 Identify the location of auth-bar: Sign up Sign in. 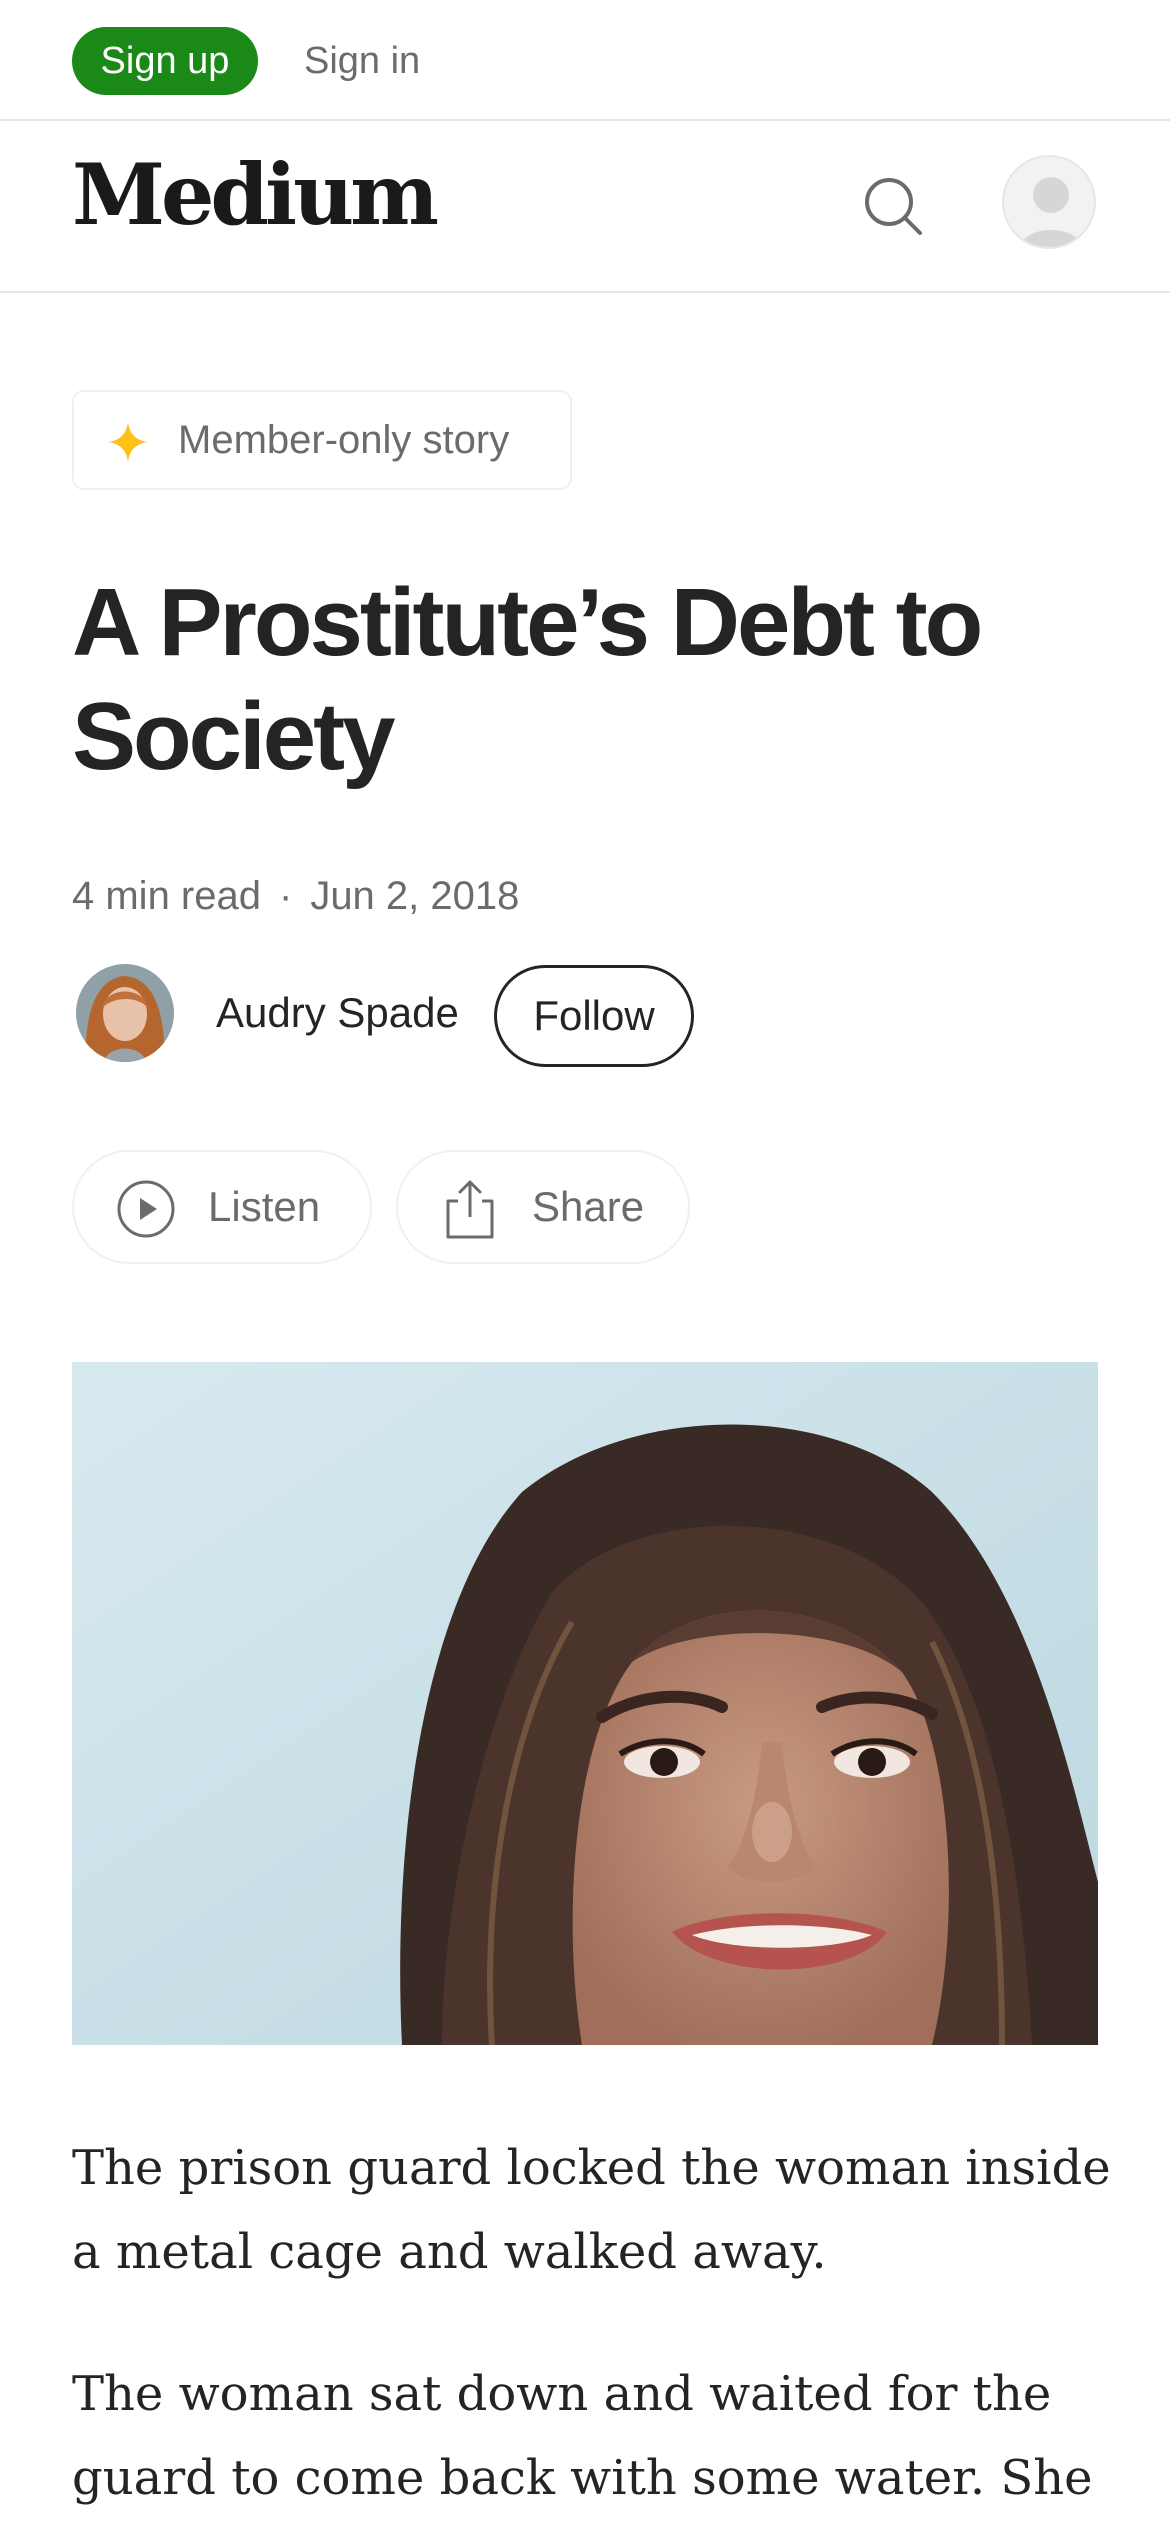
(585, 60).